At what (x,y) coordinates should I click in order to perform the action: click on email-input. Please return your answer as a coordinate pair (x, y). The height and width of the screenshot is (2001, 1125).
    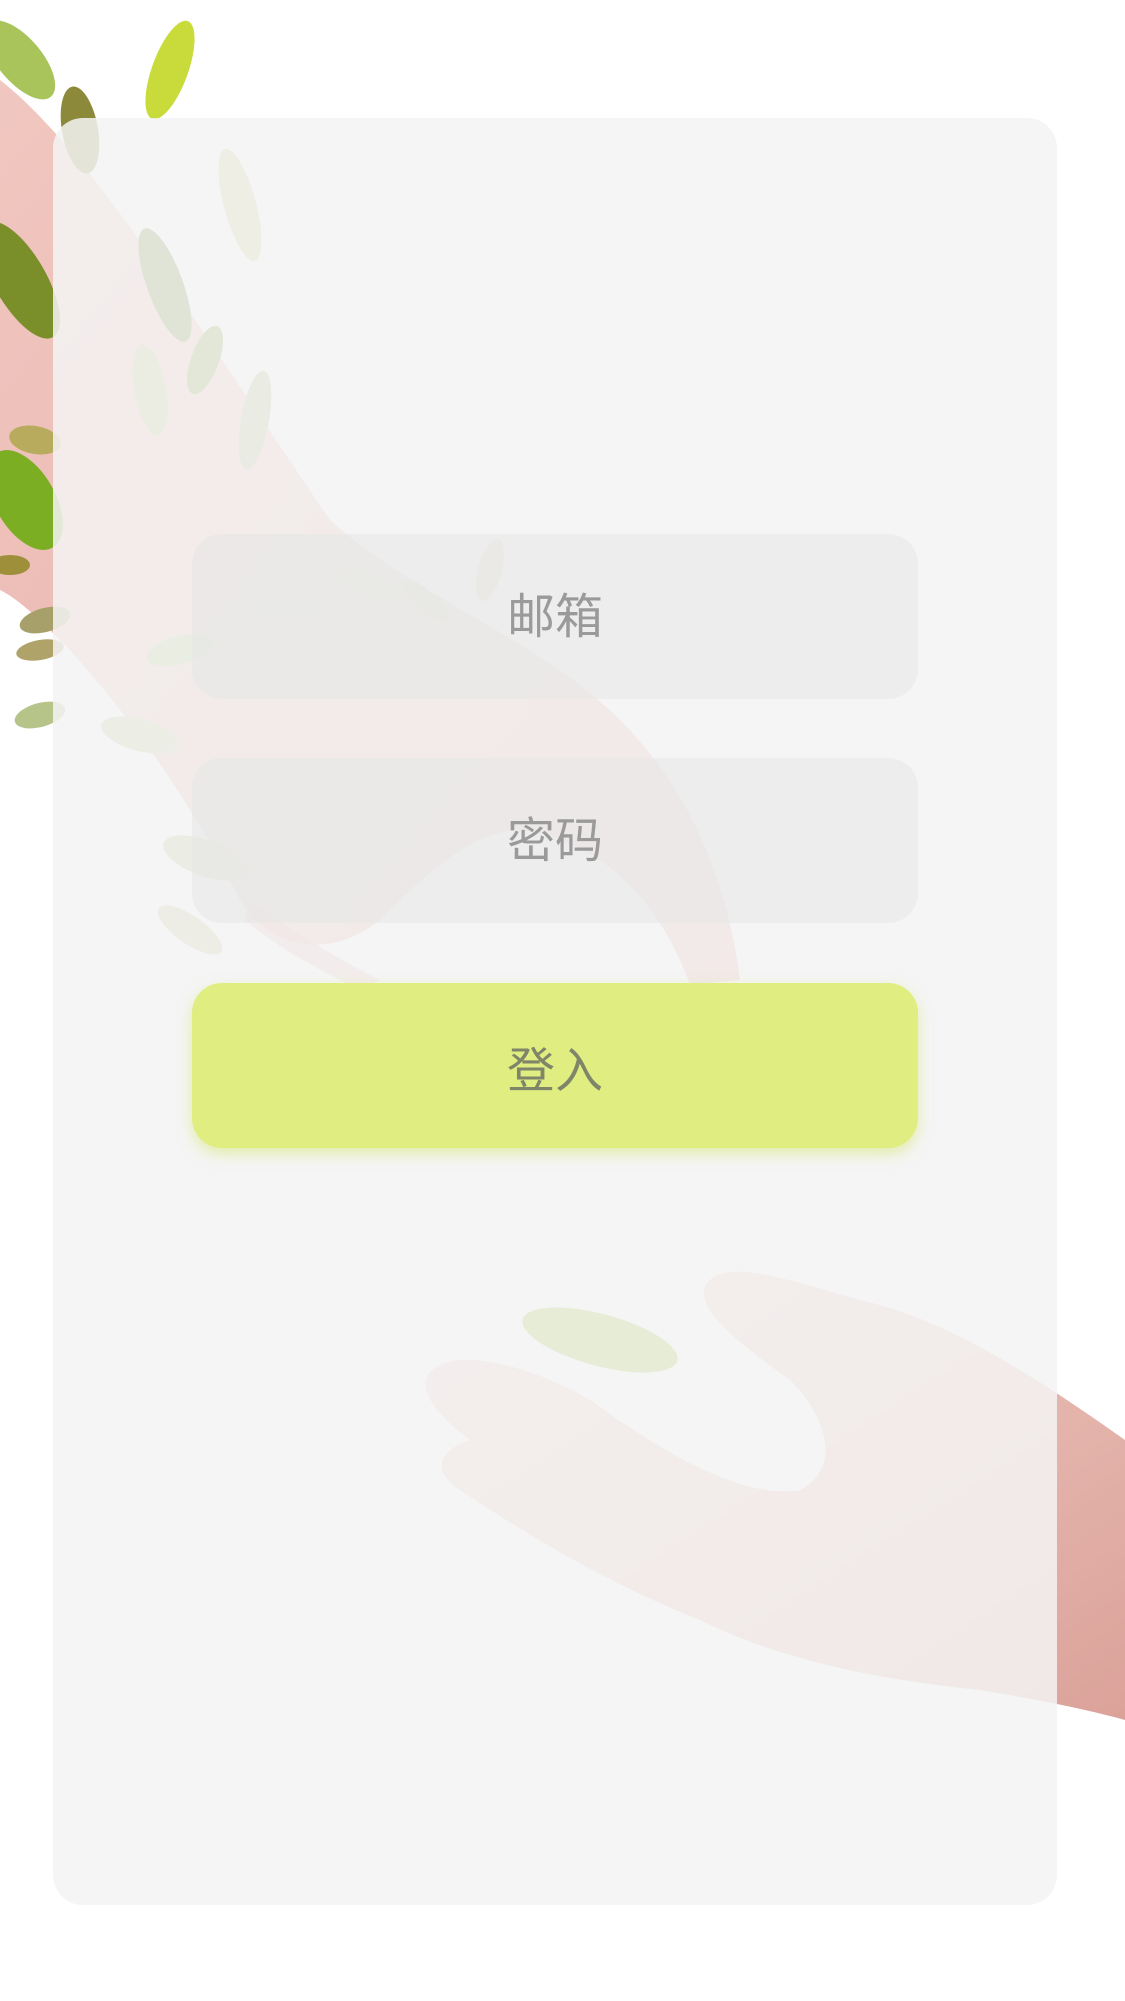
    Looking at the image, I should click on (555, 616).